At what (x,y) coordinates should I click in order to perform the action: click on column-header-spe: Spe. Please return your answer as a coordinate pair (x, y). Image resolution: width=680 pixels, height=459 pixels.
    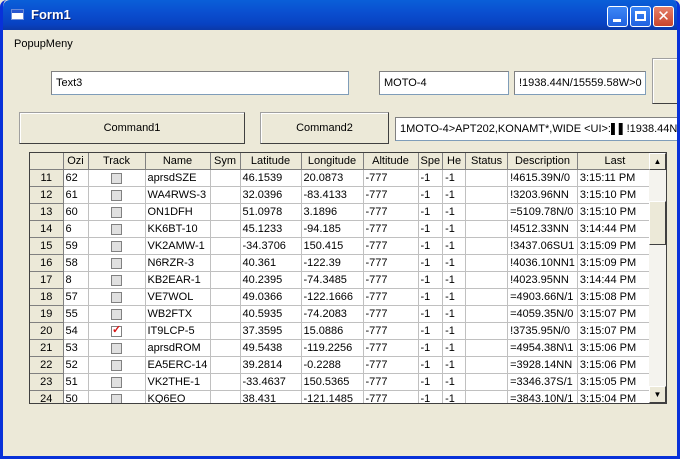
    Looking at the image, I should click on (431, 161).